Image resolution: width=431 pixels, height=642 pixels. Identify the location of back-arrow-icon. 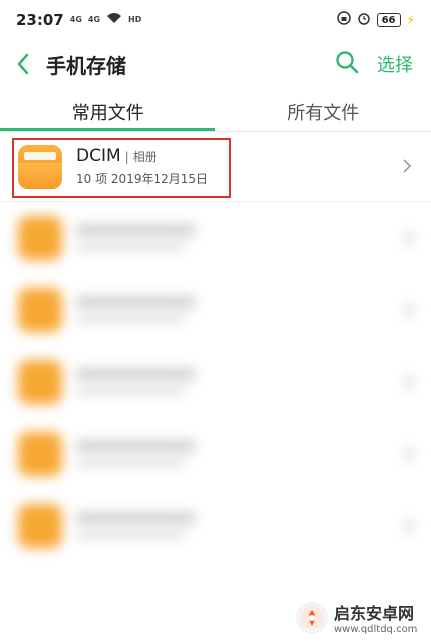
(23, 64).